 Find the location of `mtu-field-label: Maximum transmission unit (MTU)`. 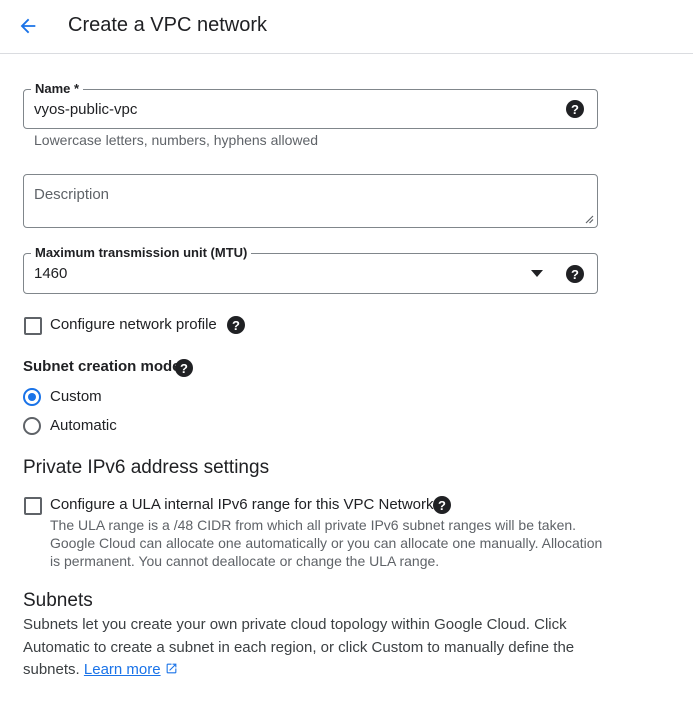

mtu-field-label: Maximum transmission unit (MTU) is located at coordinates (141, 253).